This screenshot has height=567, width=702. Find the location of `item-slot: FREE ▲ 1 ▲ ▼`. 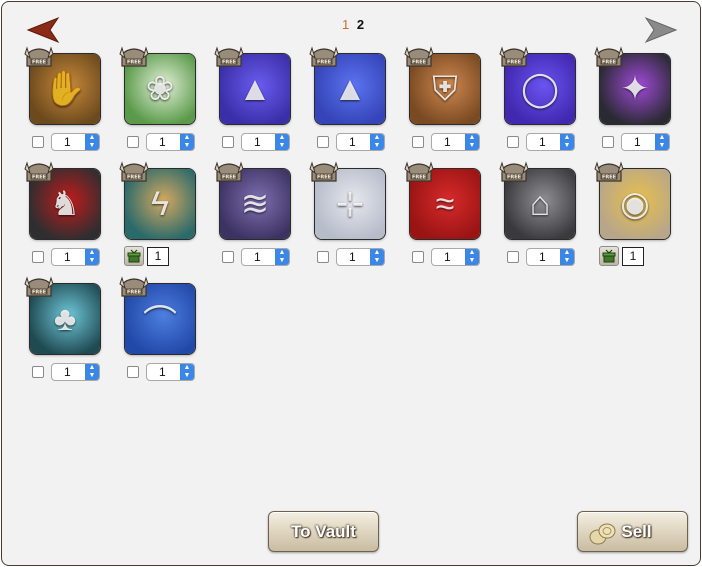

item-slot: FREE ▲ 1 ▲ ▼ is located at coordinates (352, 99).